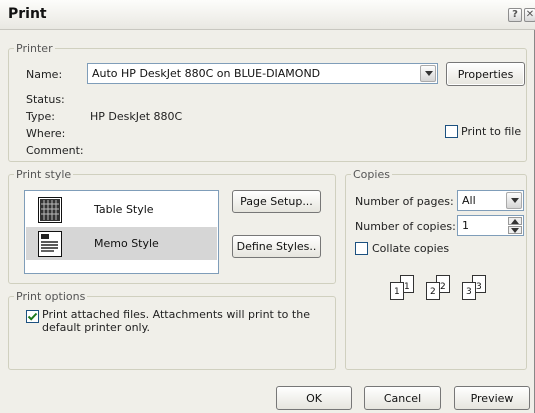 Image resolution: width=535 pixels, height=413 pixels. I want to click on style-item-memo: Memo Style, so click(121, 243).